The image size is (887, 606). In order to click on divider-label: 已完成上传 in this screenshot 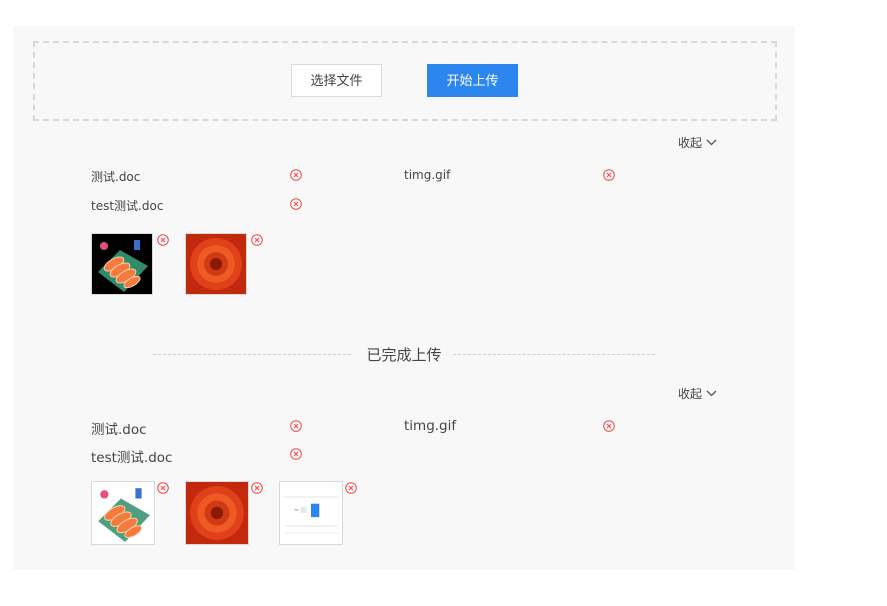, I will do `click(404, 355)`.